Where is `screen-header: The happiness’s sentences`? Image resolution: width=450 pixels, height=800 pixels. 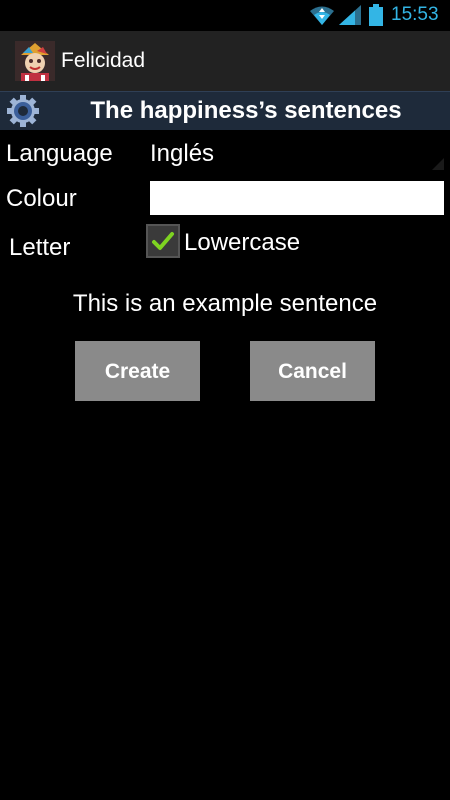
screen-header: The happiness’s sentences is located at coordinates (225, 110).